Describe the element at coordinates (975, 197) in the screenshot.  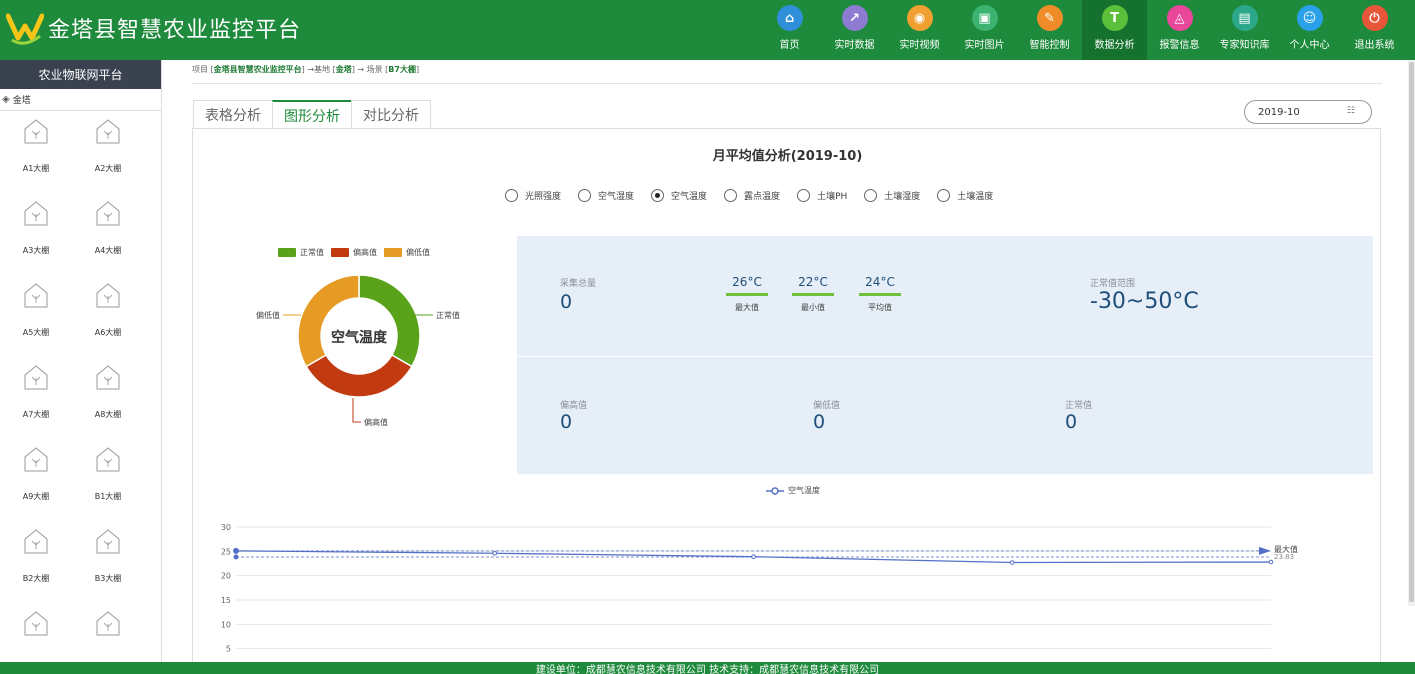
I see `radio-label: 土壤温度` at that location.